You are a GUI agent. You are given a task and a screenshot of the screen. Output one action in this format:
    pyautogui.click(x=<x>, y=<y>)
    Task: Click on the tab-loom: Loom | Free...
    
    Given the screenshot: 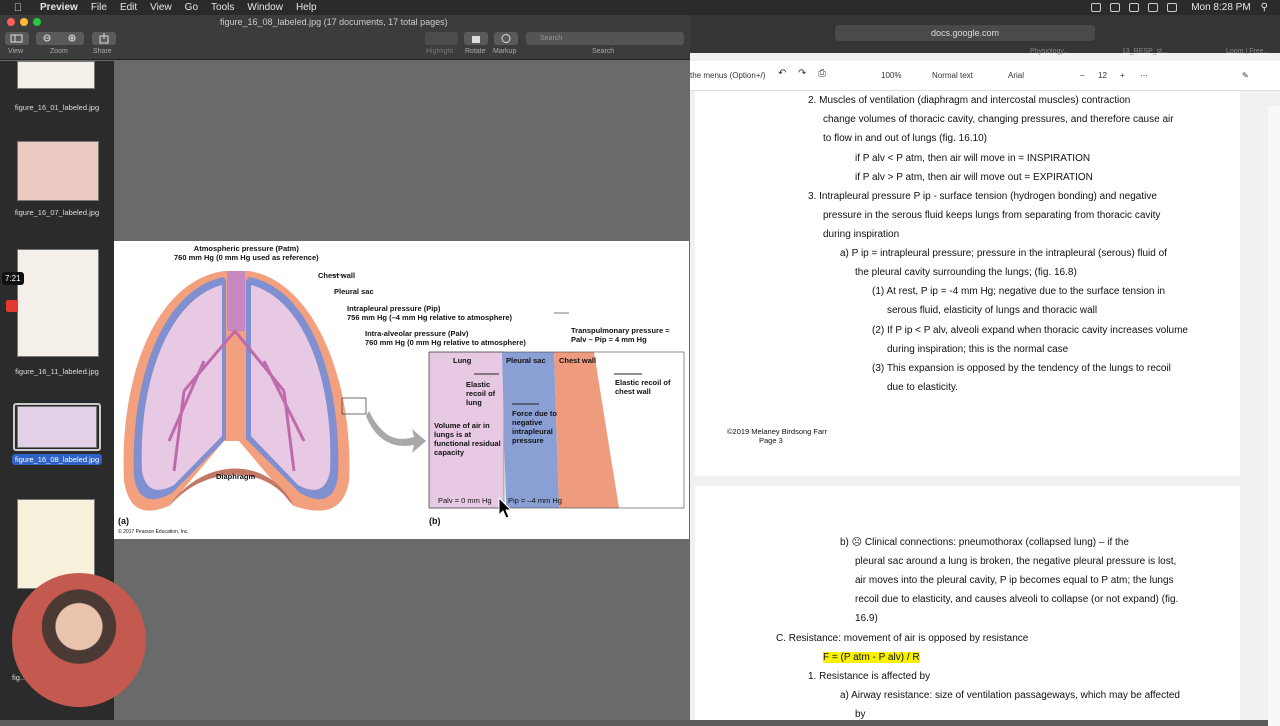 What is the action you would take?
    pyautogui.click(x=1247, y=51)
    